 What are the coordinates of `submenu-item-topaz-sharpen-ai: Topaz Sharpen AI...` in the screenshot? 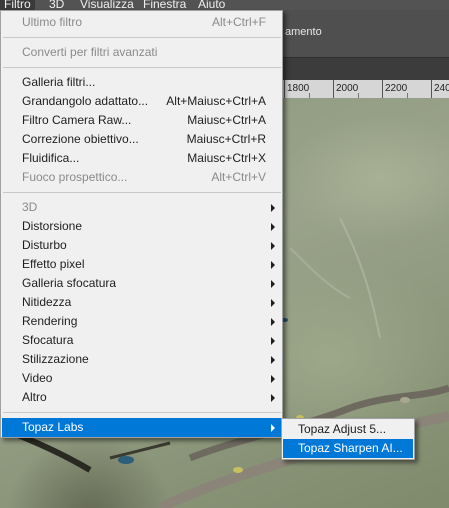 It's located at (348, 448).